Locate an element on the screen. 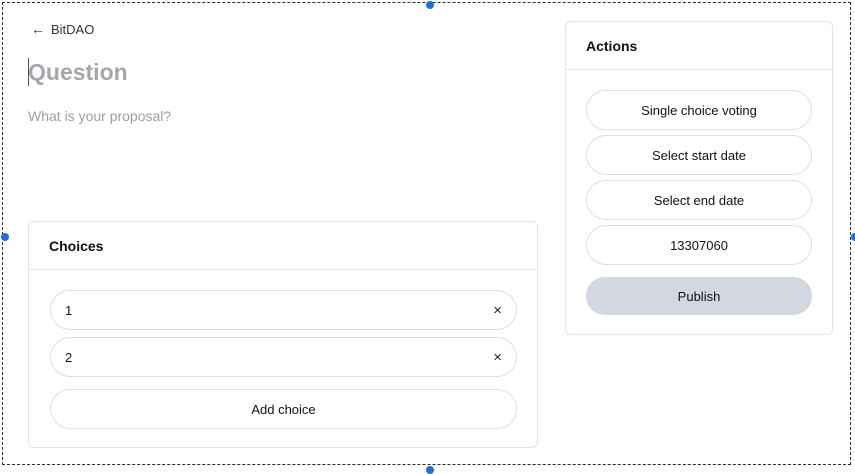 Image resolution: width=855 pixels, height=474 pixels. question-input is located at coordinates (263, 72).